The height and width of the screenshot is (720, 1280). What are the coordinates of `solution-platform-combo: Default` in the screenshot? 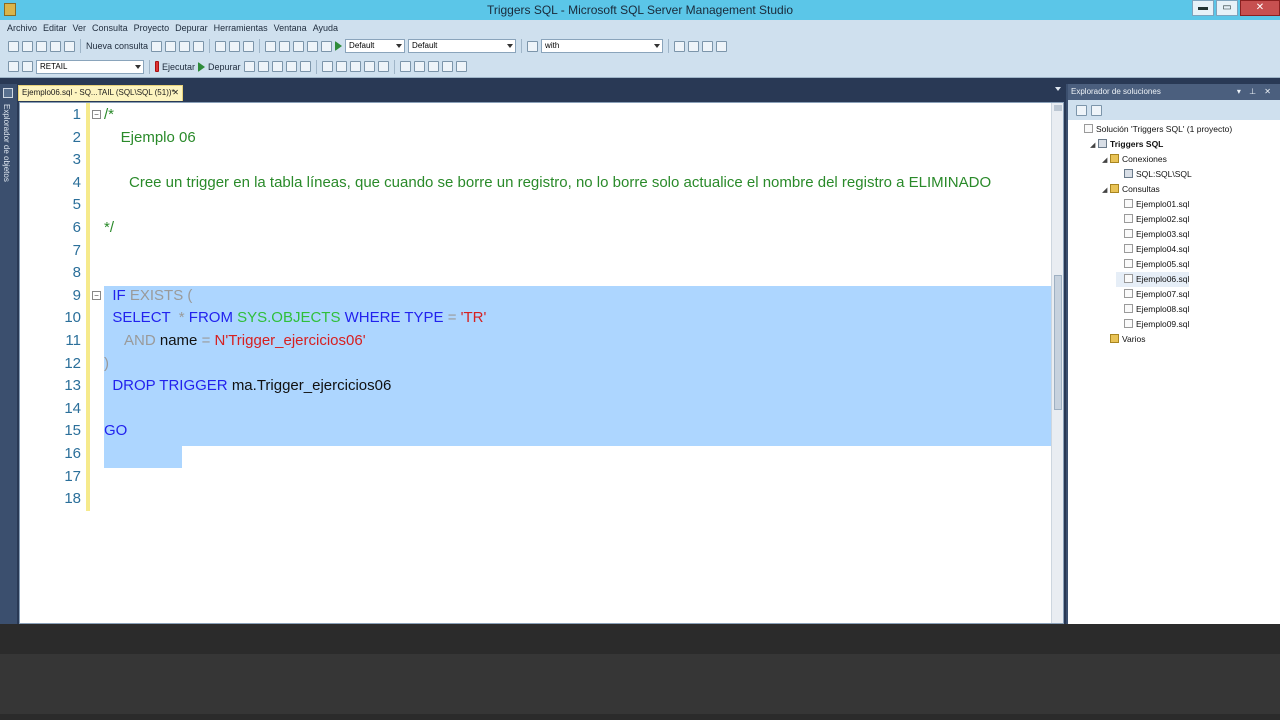 It's located at (462, 46).